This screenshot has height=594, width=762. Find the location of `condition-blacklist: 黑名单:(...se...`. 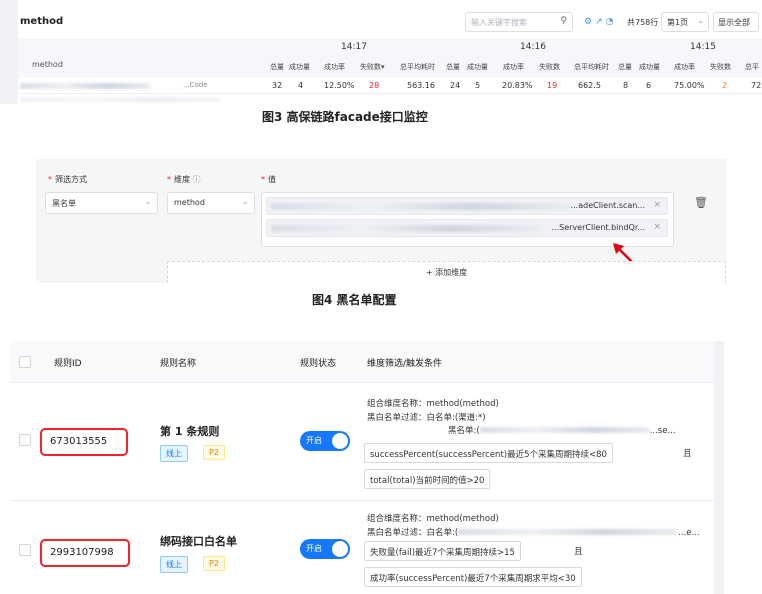

condition-blacklist: 黑名单:(...se... is located at coordinates (562, 431).